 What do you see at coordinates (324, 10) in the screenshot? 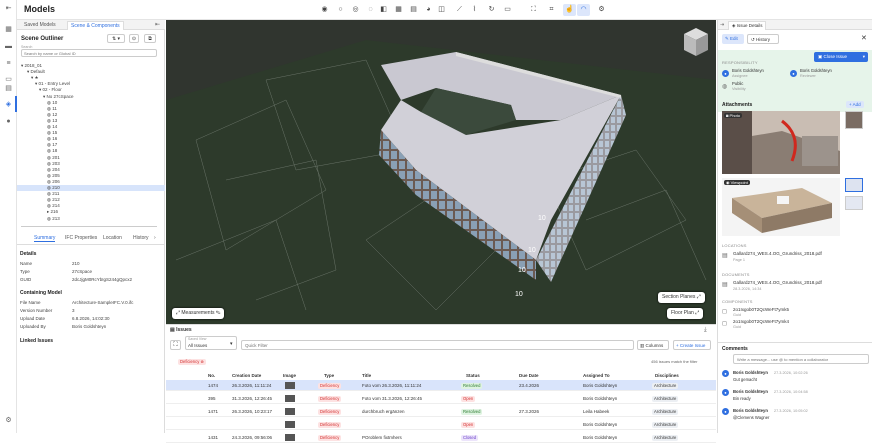
I see `eye-off-icon: ◉` at bounding box center [324, 10].